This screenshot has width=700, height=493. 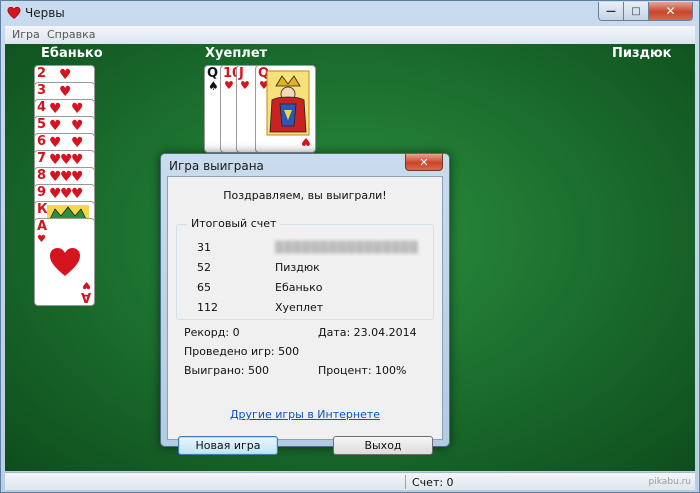 I want to click on date-stat: Дата: 23.04.2014, so click(x=367, y=332).